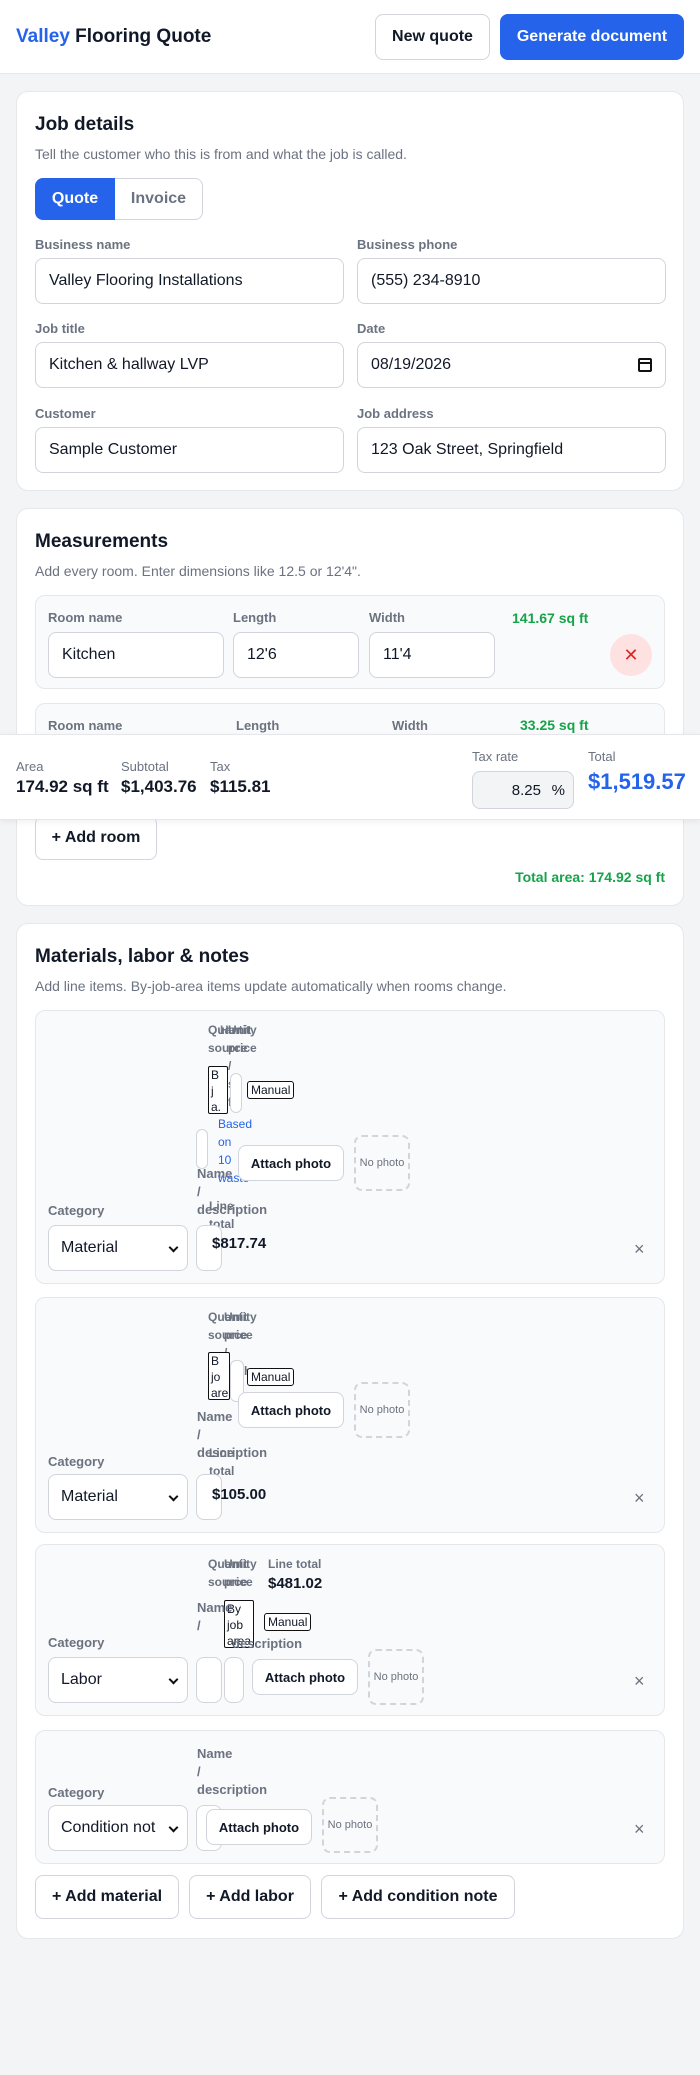 This screenshot has height=2075, width=700. What do you see at coordinates (511, 365) in the screenshot?
I see `date-input: 08/19/2026` at bounding box center [511, 365].